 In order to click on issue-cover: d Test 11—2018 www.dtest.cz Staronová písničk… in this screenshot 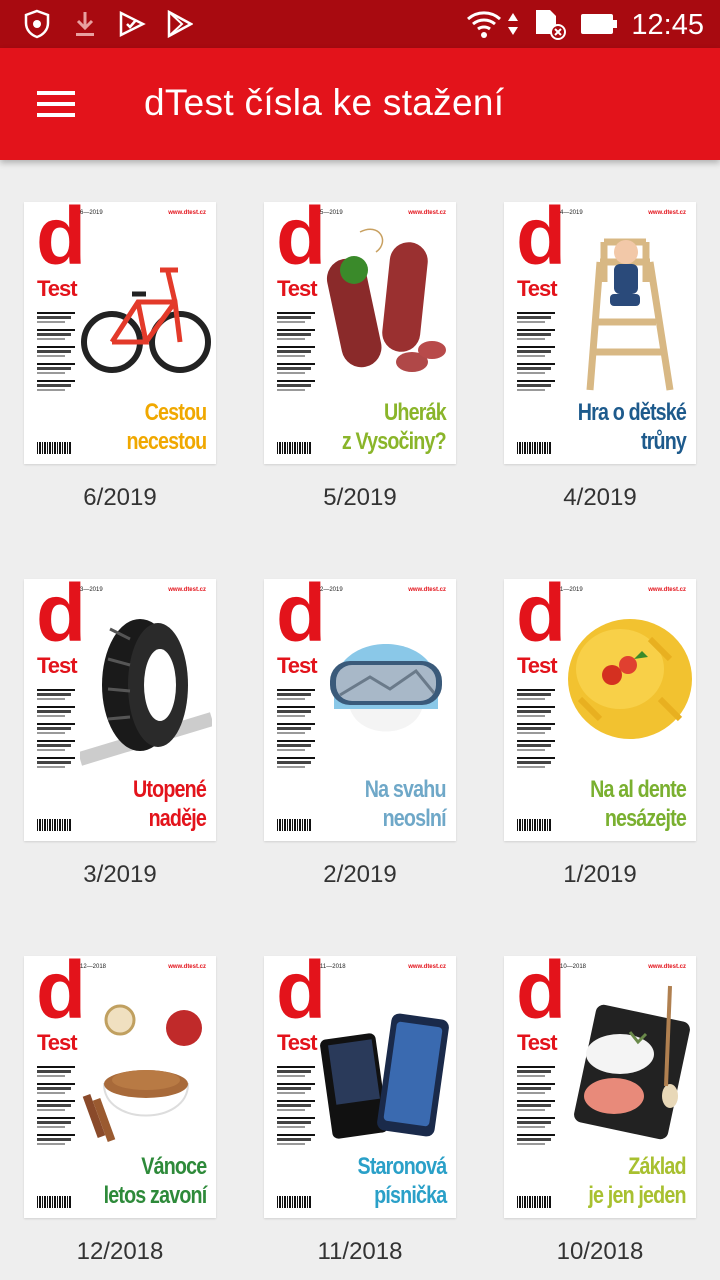, I will do `click(360, 1087)`.